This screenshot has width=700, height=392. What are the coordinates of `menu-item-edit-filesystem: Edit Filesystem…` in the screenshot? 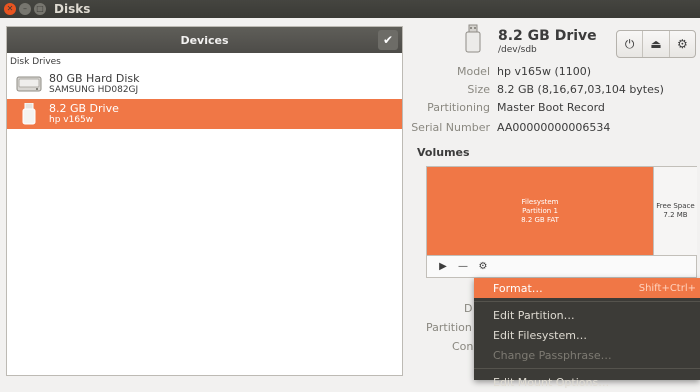 It's located at (587, 335).